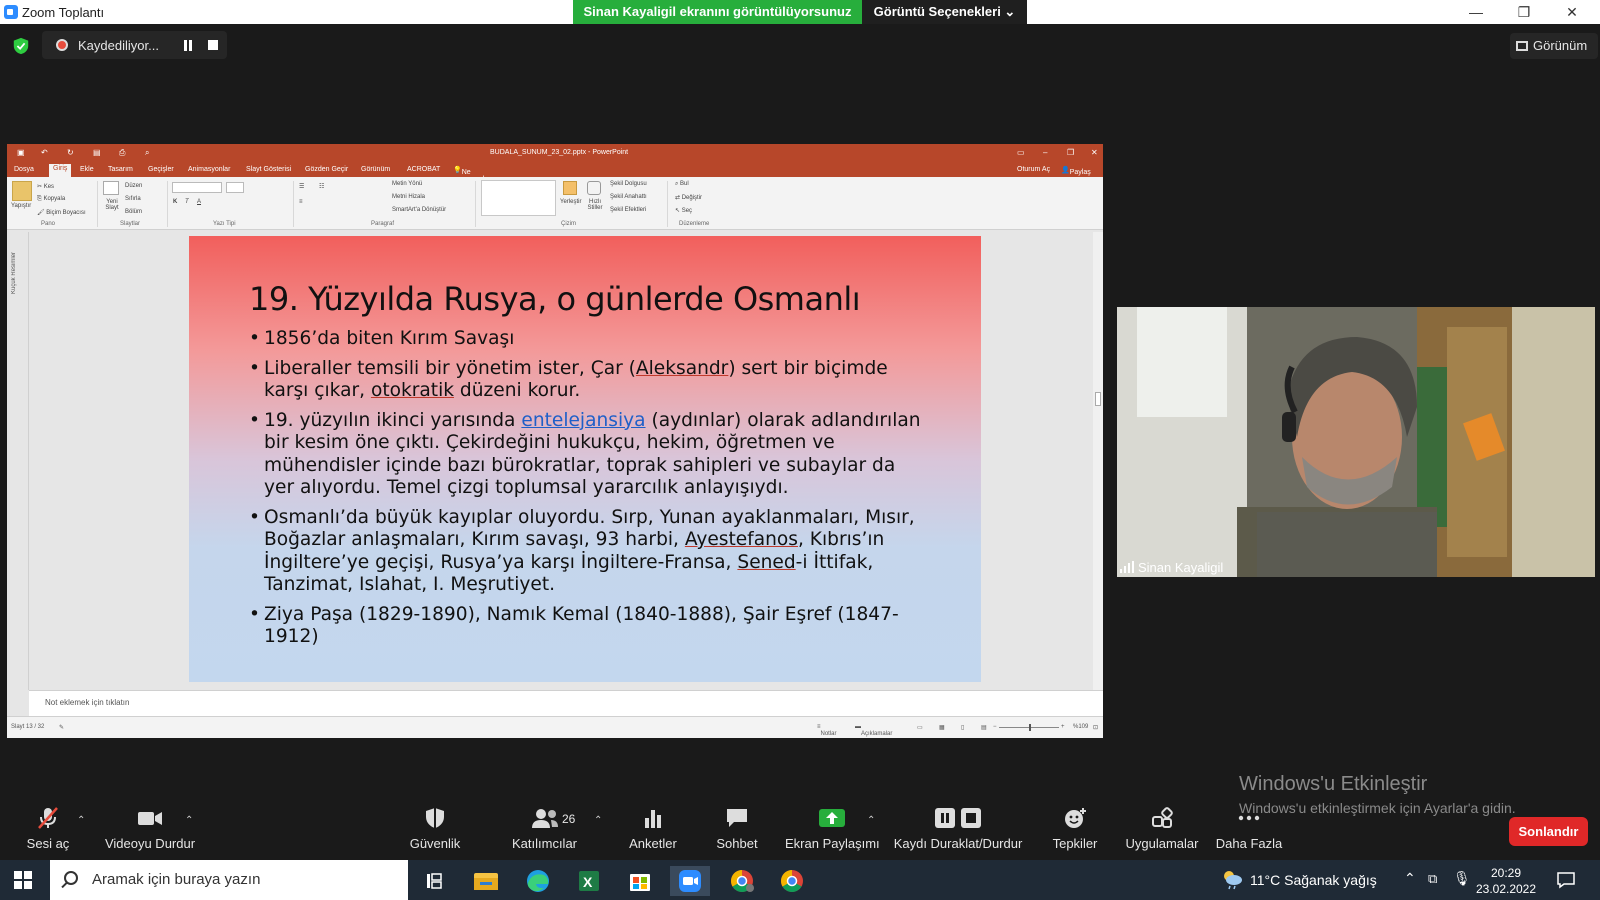 The width and height of the screenshot is (1600, 900). Describe the element at coordinates (61, 212) in the screenshot. I see `format-painter-button: 🖌 Biçim Boyacısı` at that location.